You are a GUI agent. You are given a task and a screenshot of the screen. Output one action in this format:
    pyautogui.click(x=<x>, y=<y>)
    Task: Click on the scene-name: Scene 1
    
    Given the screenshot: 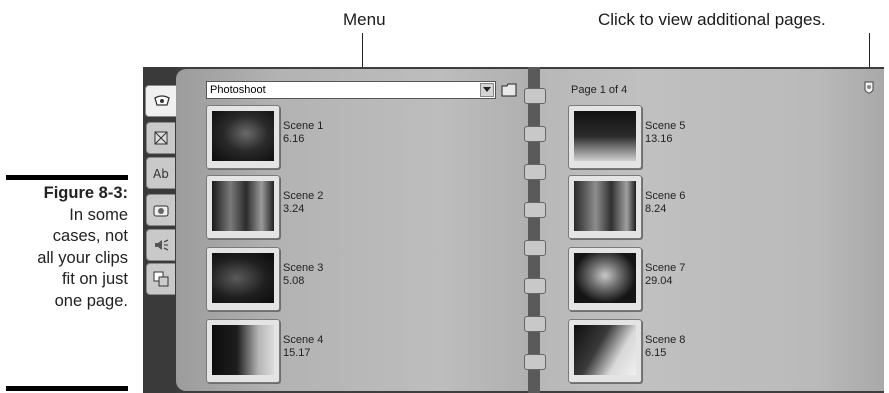 What is the action you would take?
    pyautogui.click(x=303, y=126)
    